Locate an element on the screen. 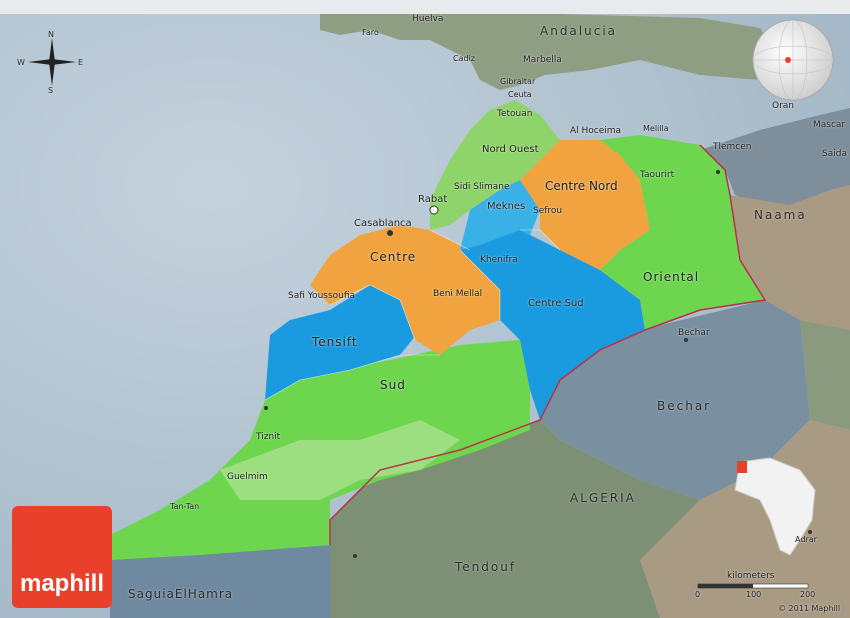 The image size is (850, 618). city-melilla: Melilla is located at coordinates (656, 128).